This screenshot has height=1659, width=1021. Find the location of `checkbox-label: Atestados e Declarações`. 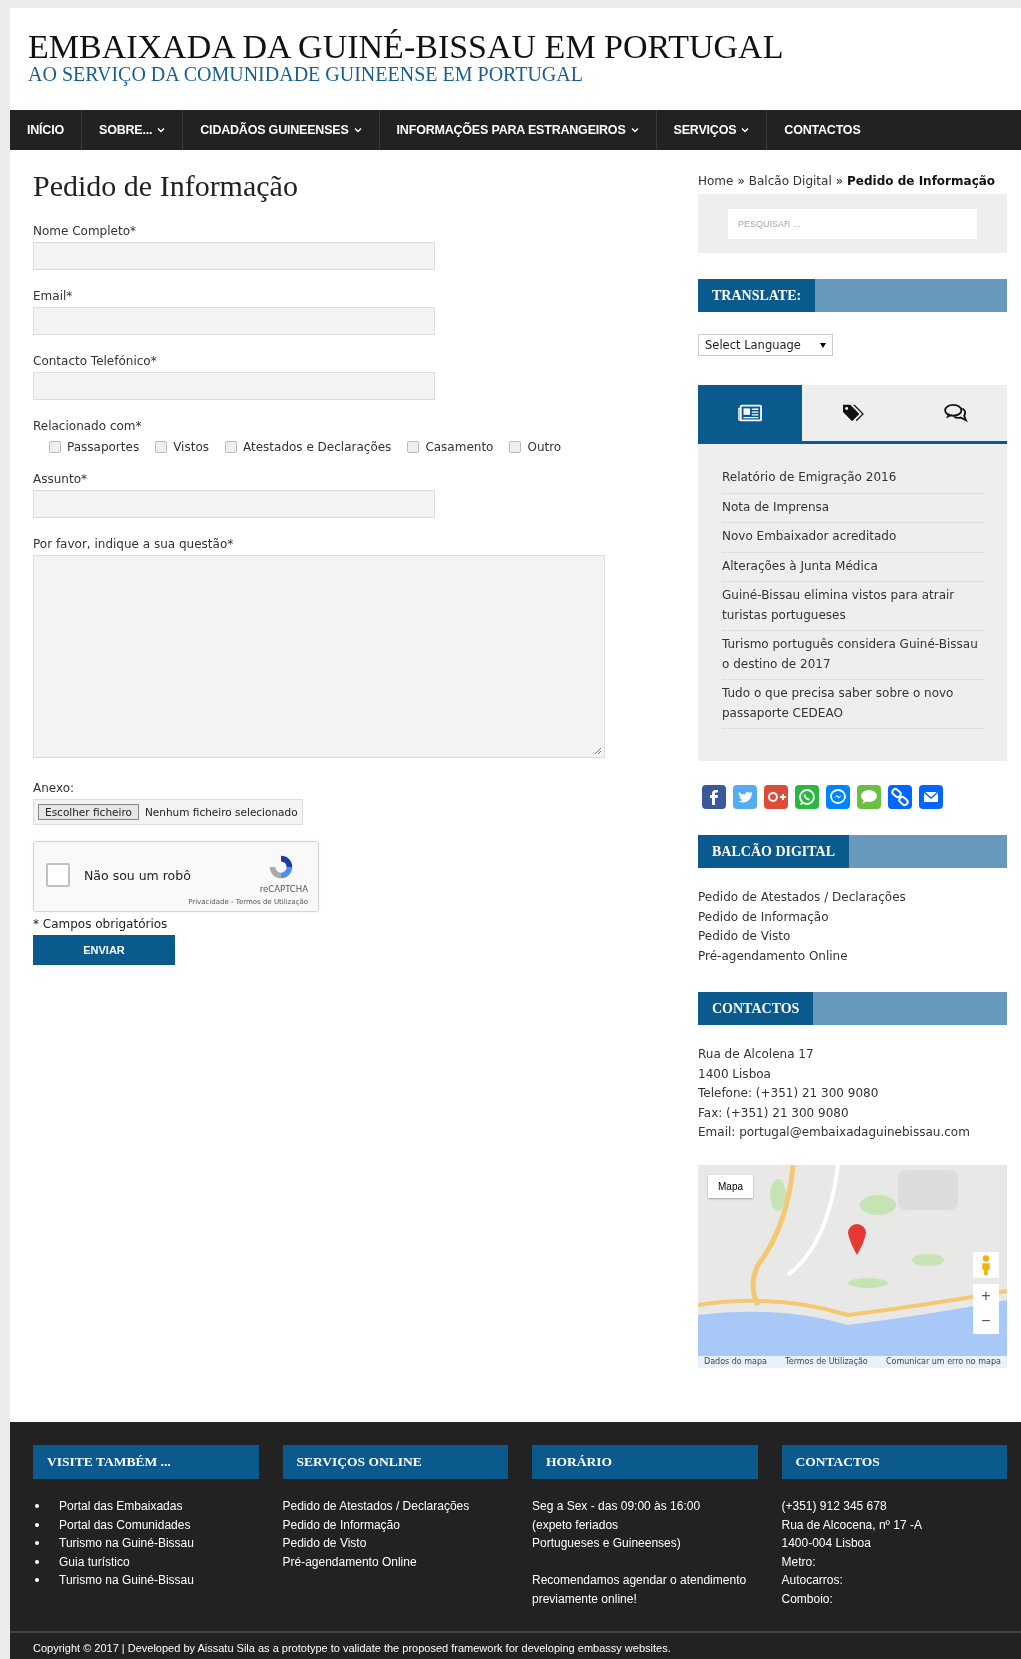

checkbox-label: Atestados e Declarações is located at coordinates (317, 447).